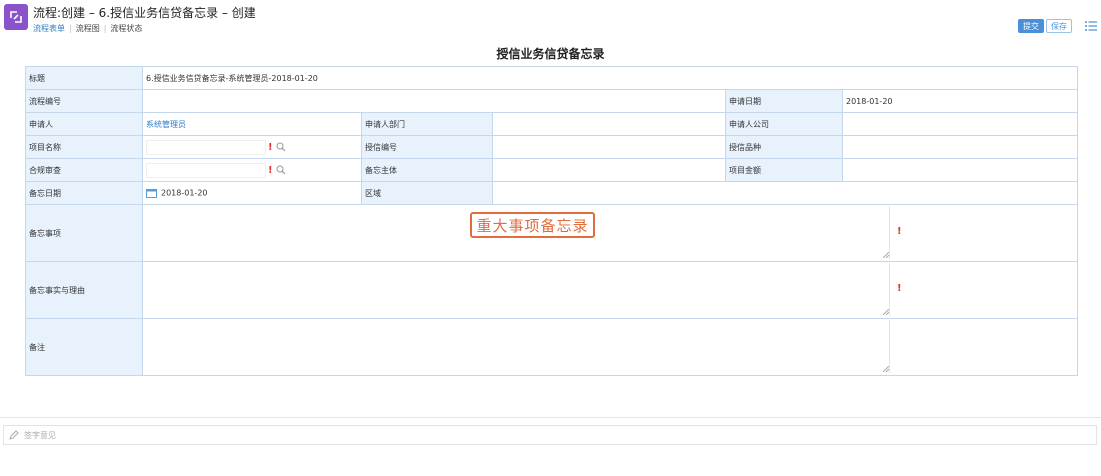 The image size is (1101, 476). Describe the element at coordinates (960, 124) in the screenshot. I see `applicant-company-value` at that location.